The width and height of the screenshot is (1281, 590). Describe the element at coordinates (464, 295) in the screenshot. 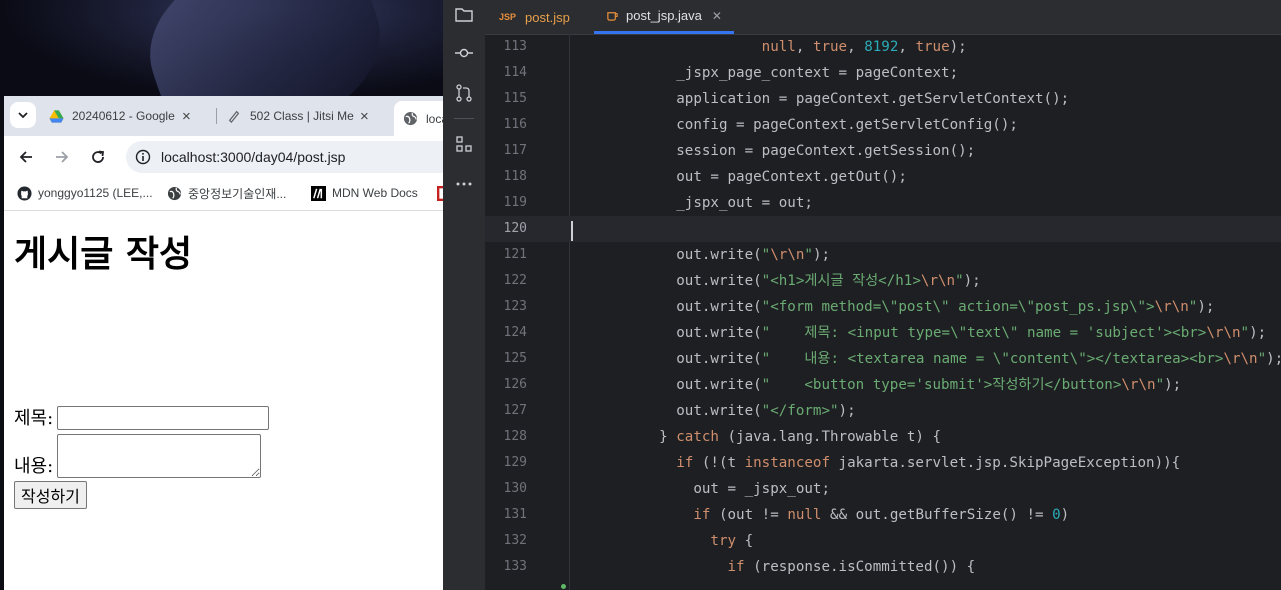

I see `activity-bar` at that location.